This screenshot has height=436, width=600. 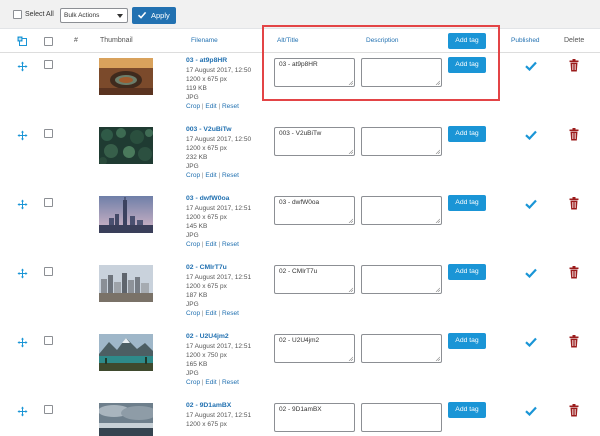 What do you see at coordinates (209, 129) in the screenshot?
I see `filename-link: 003 - V2uBiTw` at bounding box center [209, 129].